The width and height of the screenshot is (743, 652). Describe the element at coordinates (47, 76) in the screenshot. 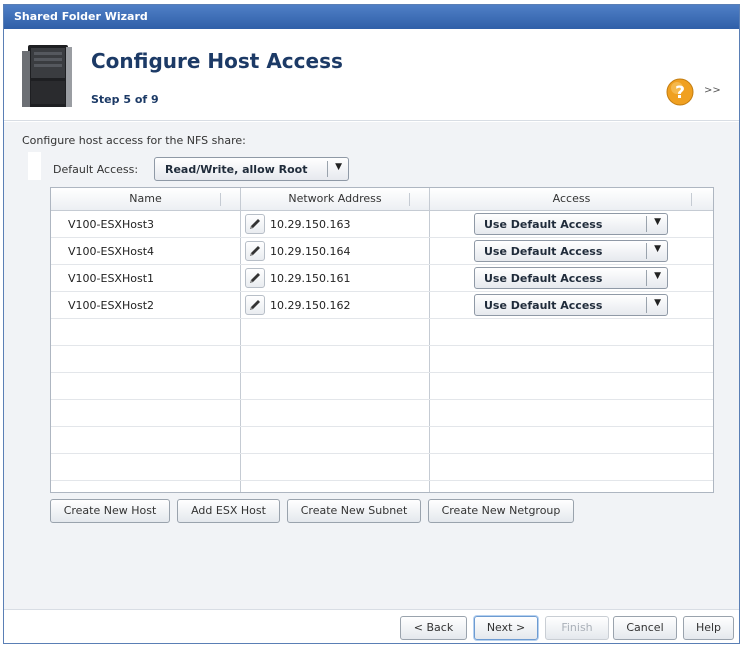

I see `server-icon` at that location.